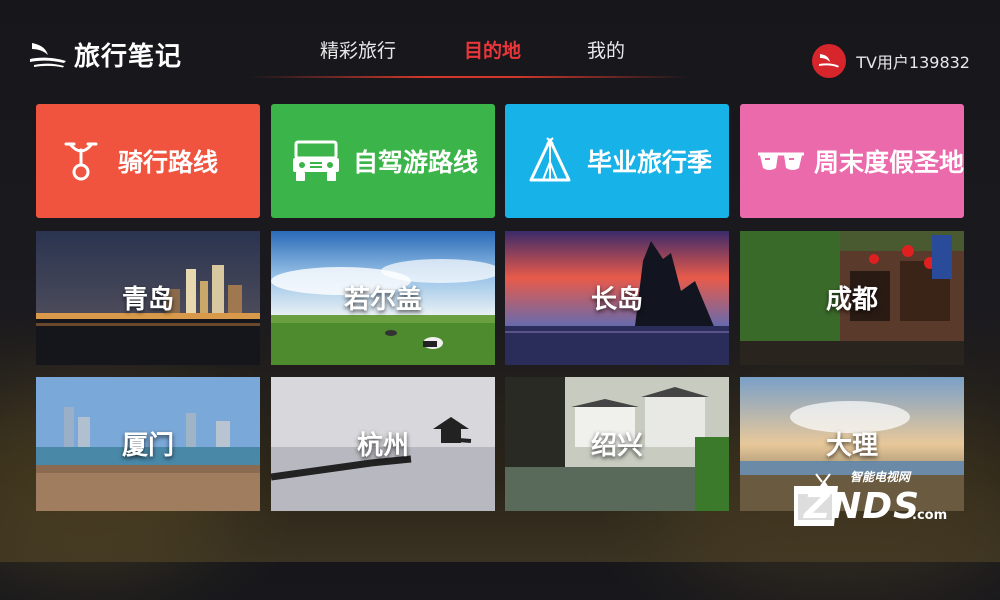  What do you see at coordinates (470, 77) in the screenshot?
I see `nav-underline` at bounding box center [470, 77].